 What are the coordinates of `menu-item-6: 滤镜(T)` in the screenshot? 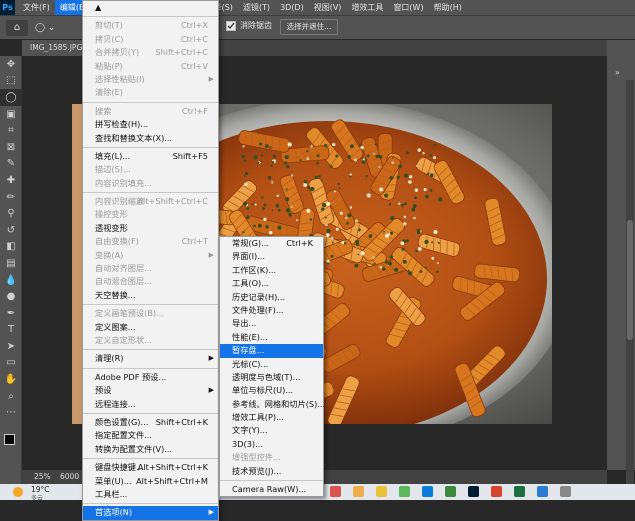 It's located at (256, 7).